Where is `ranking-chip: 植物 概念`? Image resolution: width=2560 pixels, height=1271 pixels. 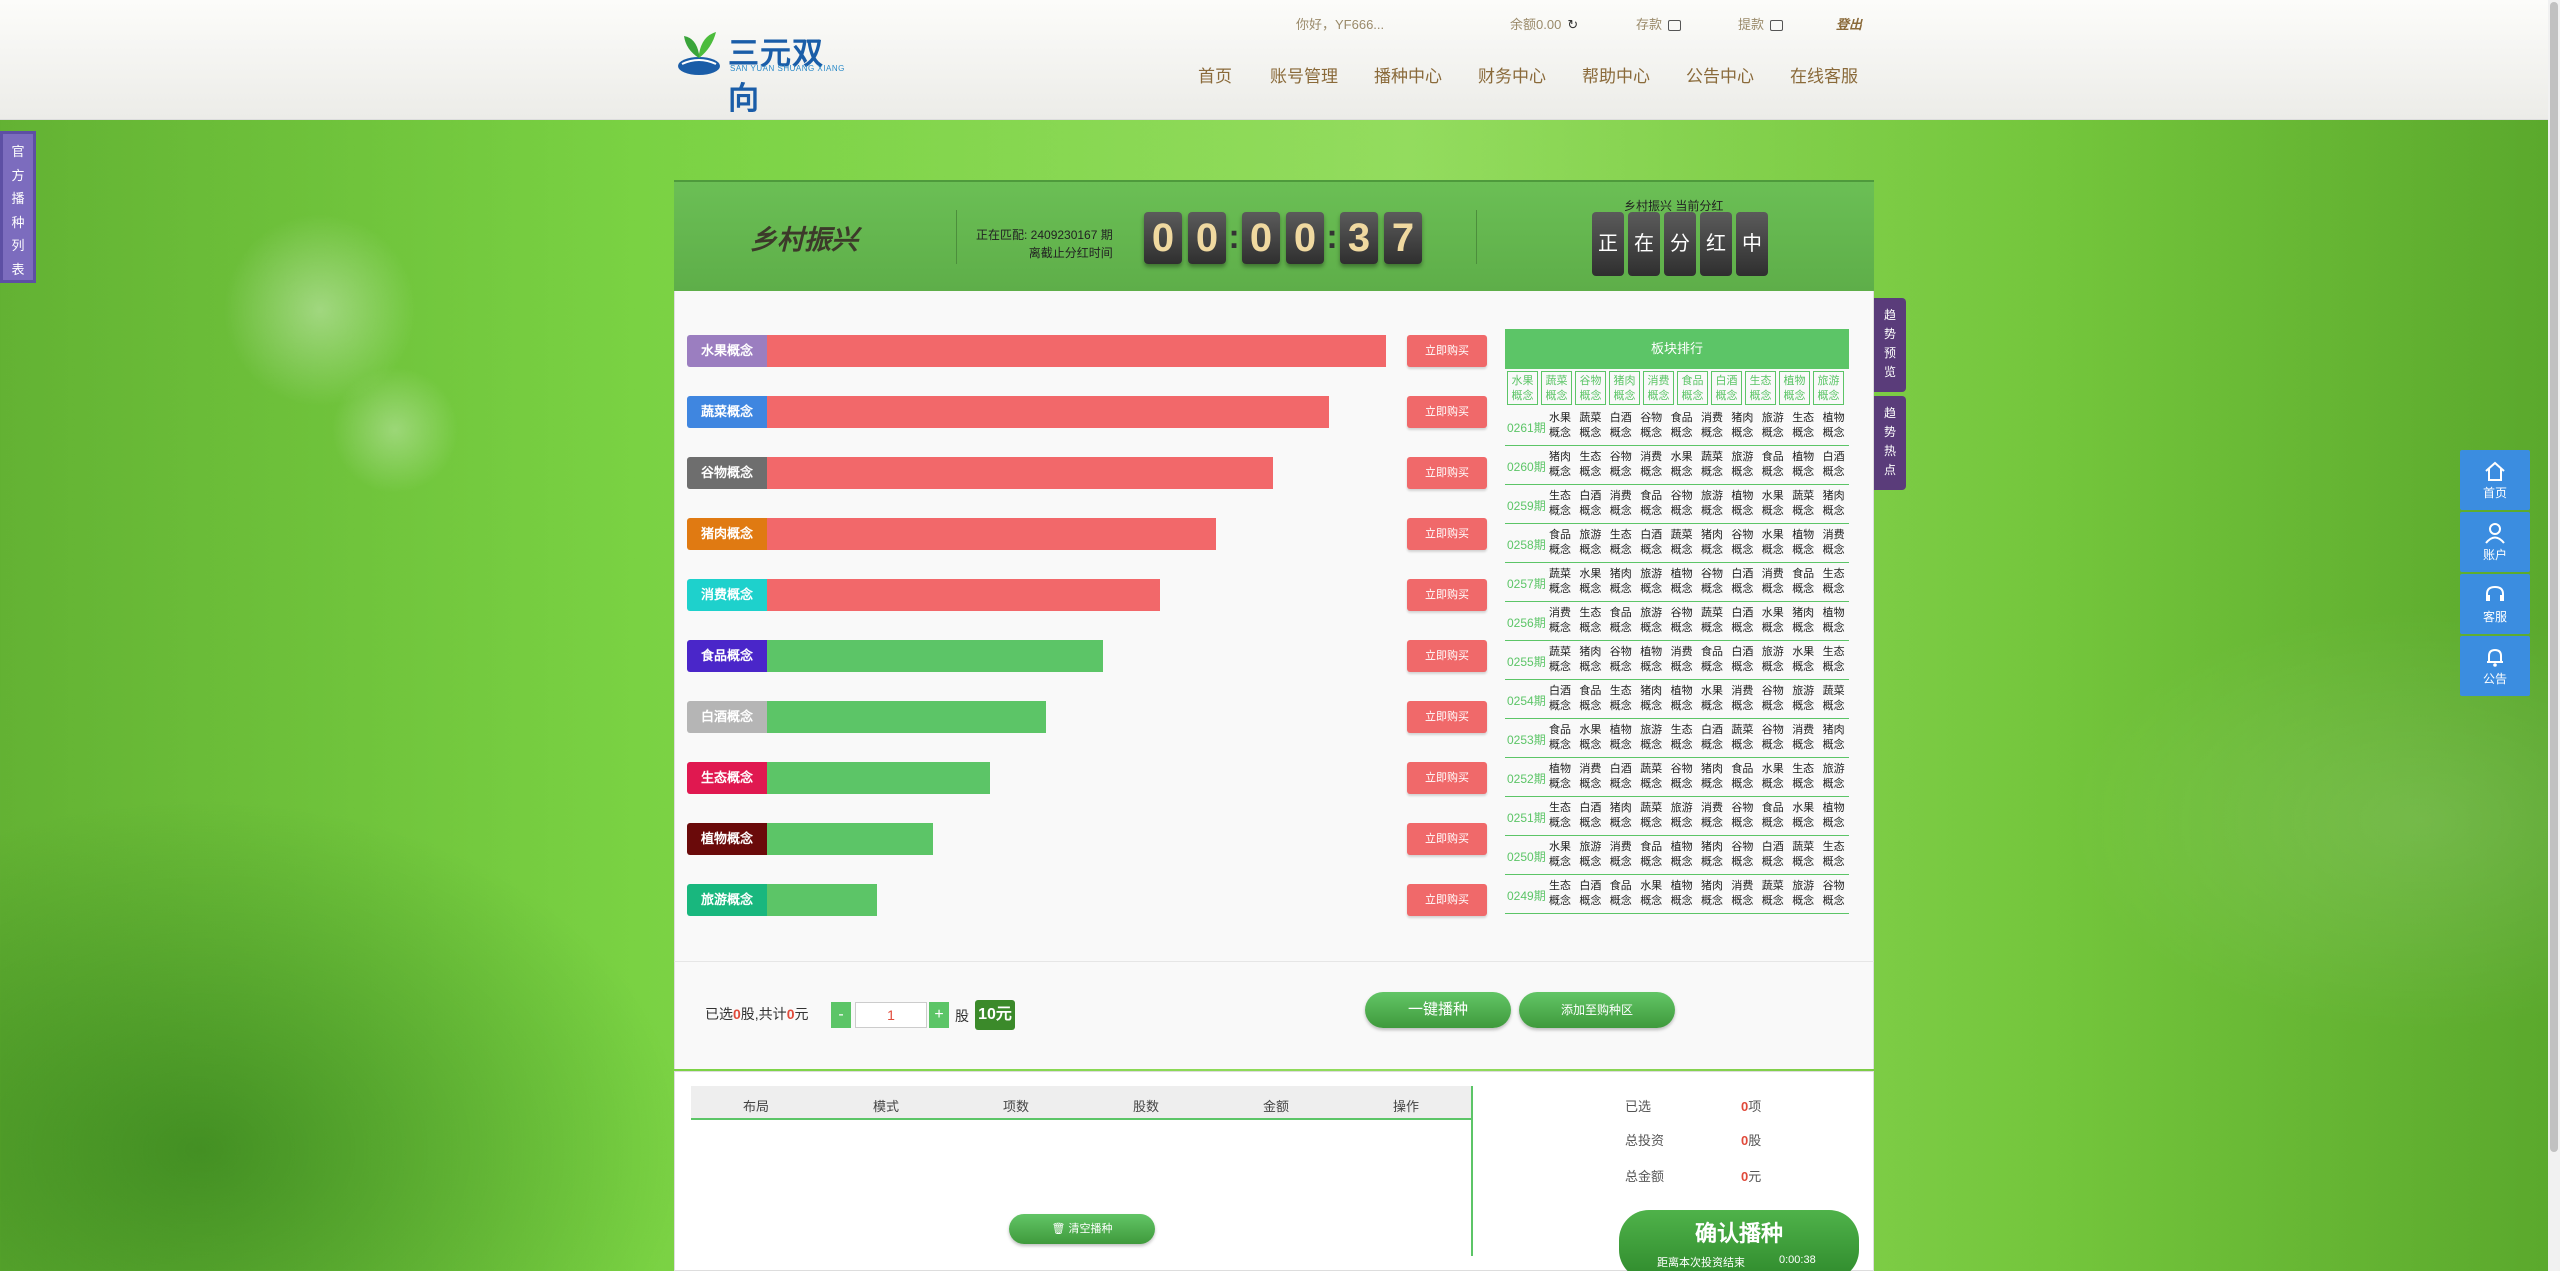
ranking-chip: 植物 概念 is located at coordinates (1794, 388).